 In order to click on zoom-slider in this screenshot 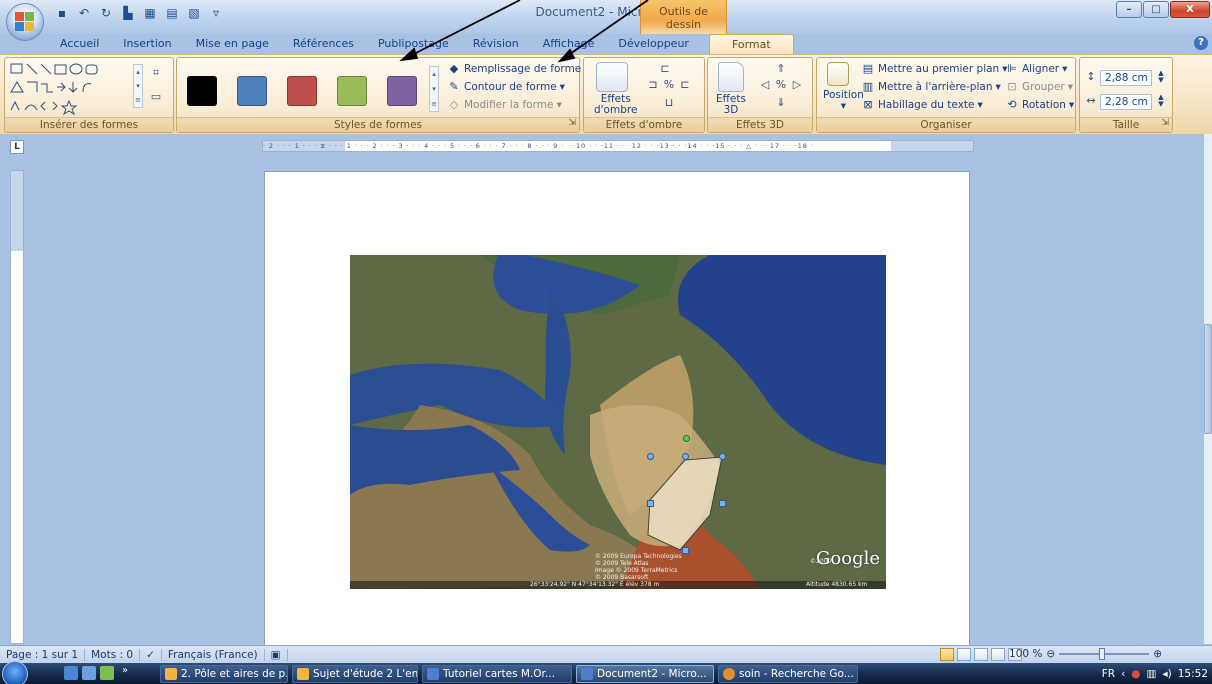, I will do `click(1104, 654)`.